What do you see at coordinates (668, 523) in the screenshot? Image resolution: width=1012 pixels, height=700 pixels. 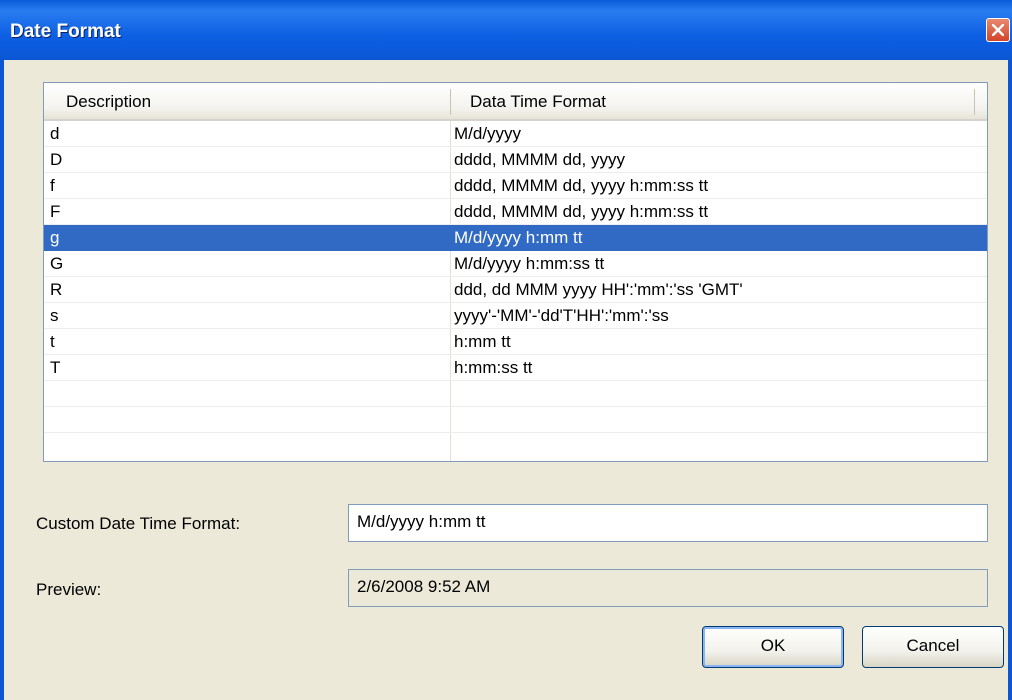 I see `custom-format-input: M/d/yyyy h:mm tt` at bounding box center [668, 523].